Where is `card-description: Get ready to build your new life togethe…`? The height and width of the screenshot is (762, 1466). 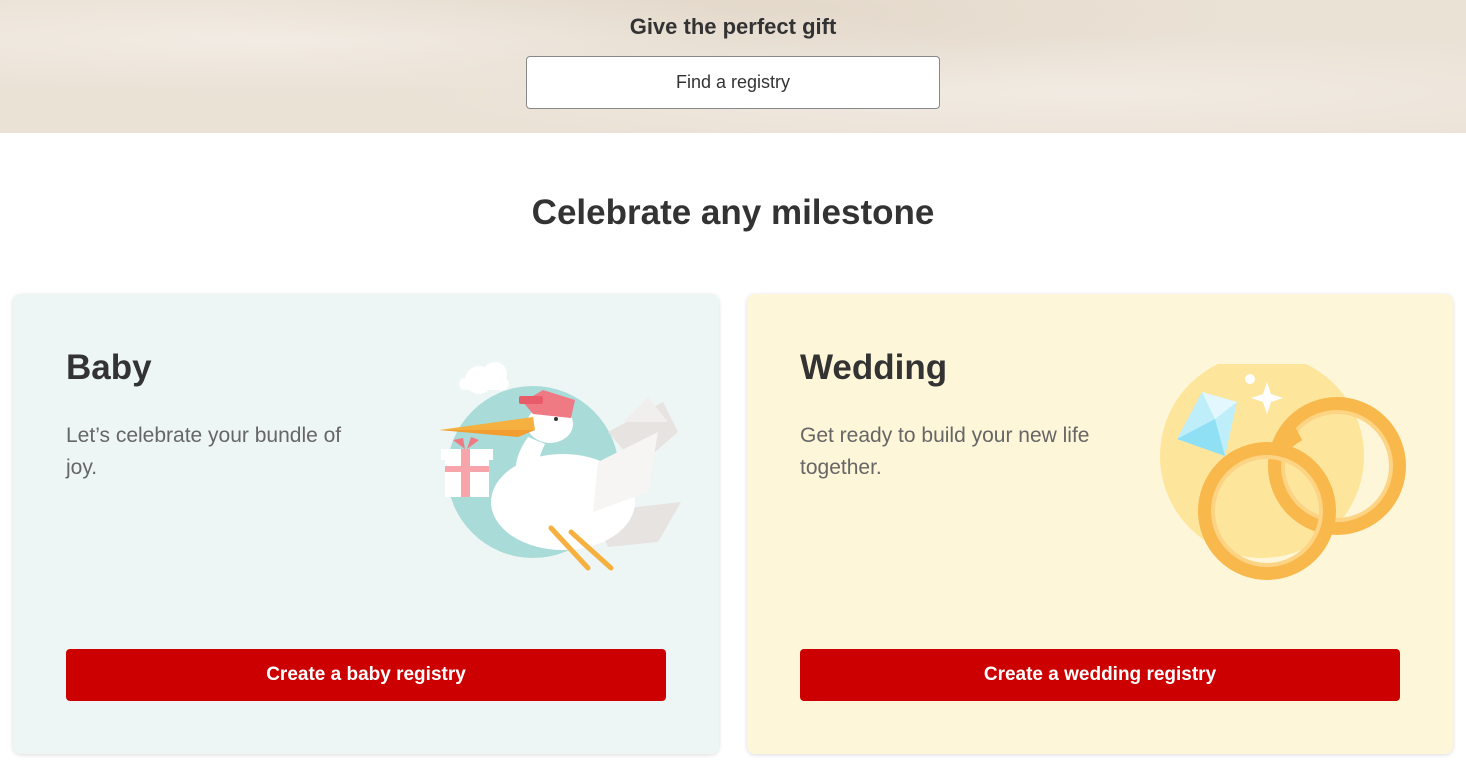
card-description: Get ready to build your new life togethe… is located at coordinates (945, 451).